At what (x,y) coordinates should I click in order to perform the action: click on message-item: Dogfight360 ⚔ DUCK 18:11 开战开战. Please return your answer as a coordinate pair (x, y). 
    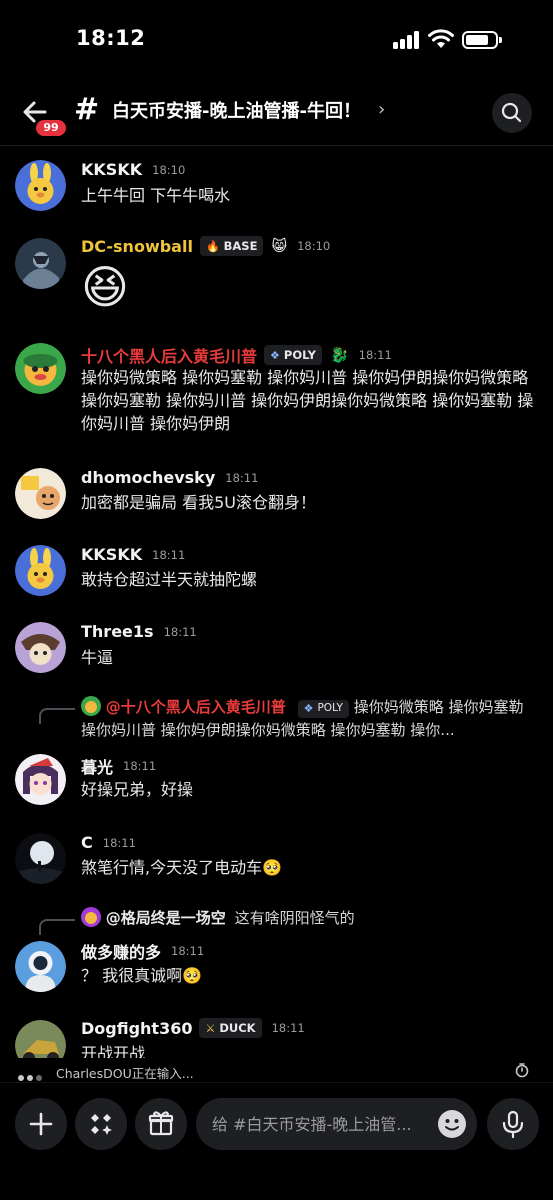
    Looking at the image, I should click on (276, 1038).